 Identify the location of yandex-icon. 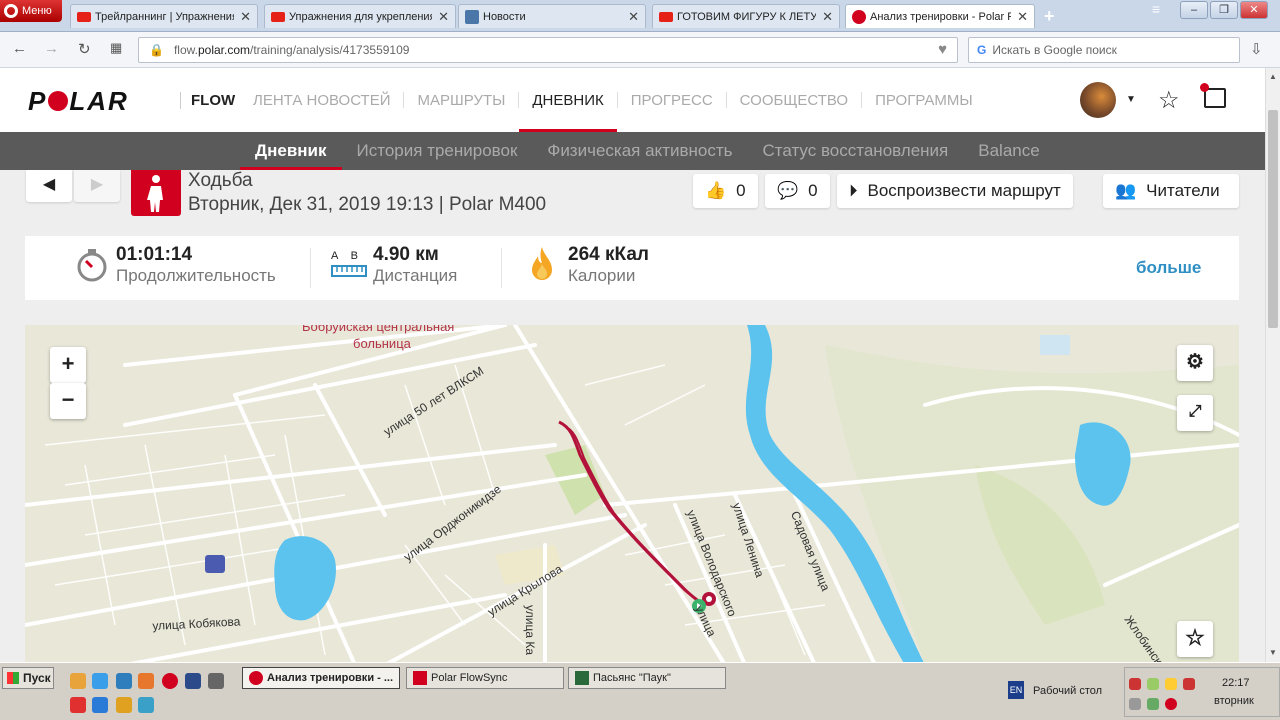
(78, 705).